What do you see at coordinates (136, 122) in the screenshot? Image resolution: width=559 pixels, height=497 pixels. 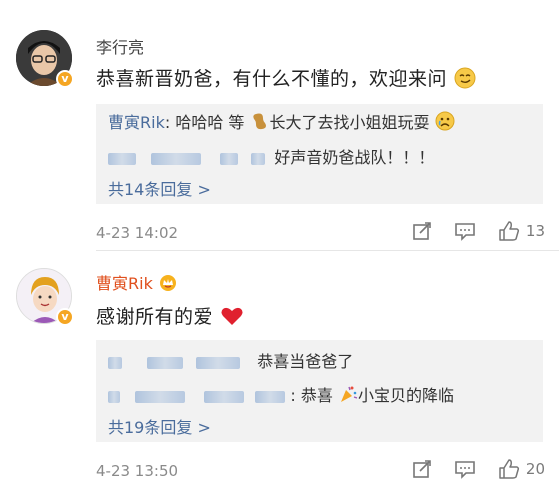 I see `reply-author: 曹寅Rik` at bounding box center [136, 122].